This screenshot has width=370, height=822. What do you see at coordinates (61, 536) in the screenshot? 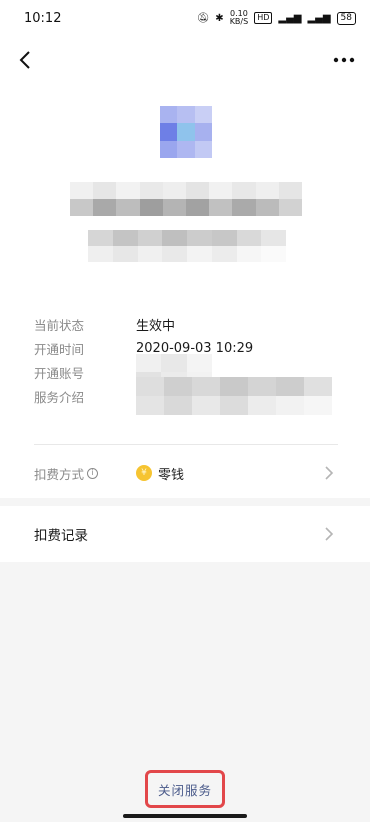
I see `billing-records-label: 扣费记录` at bounding box center [61, 536].